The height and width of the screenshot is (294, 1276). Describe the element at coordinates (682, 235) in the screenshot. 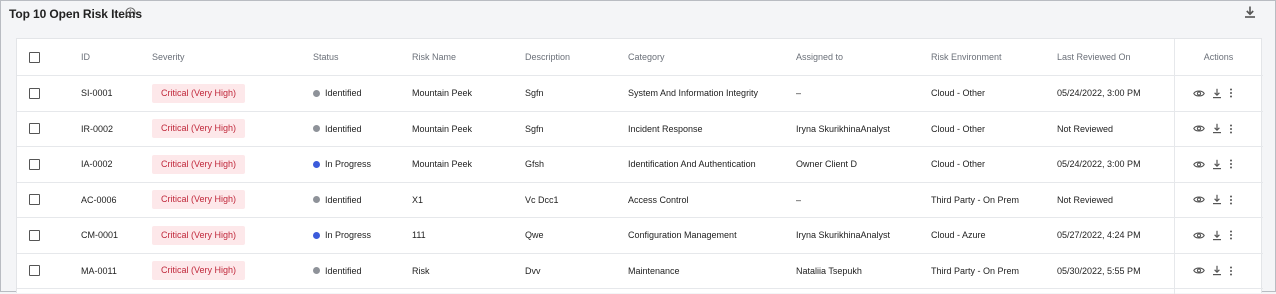

I see `cell-category: Configuration Management` at that location.